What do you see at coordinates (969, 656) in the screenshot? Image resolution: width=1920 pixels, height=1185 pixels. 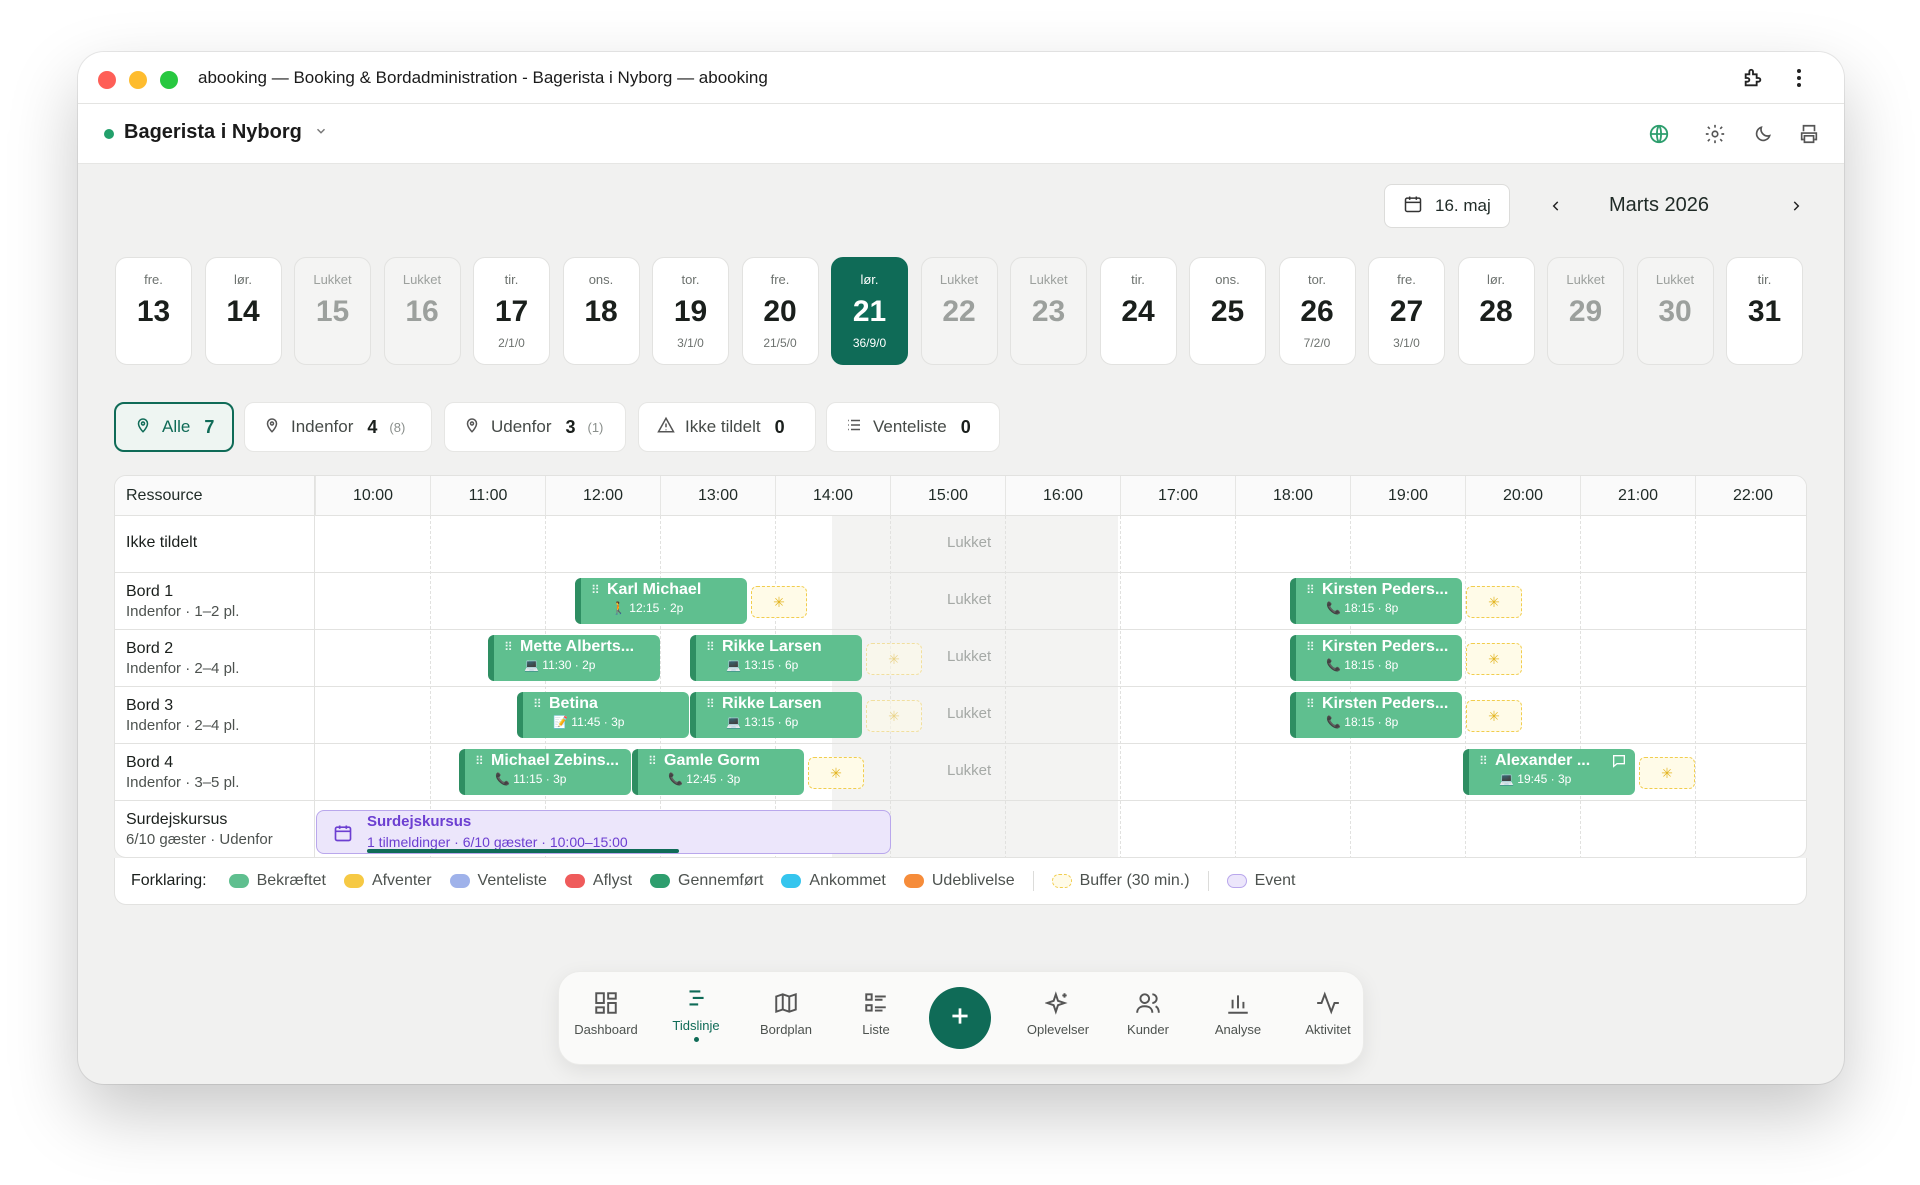 I see `closed-label: Lukket` at bounding box center [969, 656].